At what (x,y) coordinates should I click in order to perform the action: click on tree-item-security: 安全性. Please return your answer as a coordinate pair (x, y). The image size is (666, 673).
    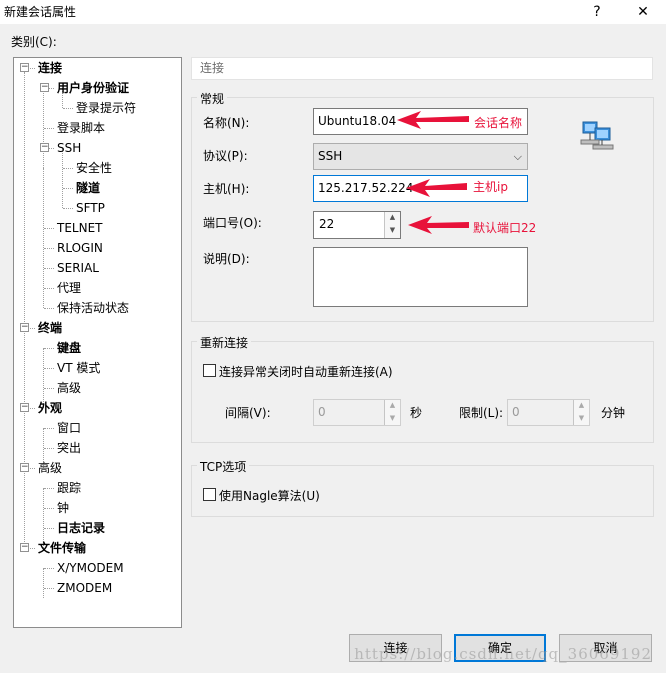
    Looking at the image, I should click on (94, 168).